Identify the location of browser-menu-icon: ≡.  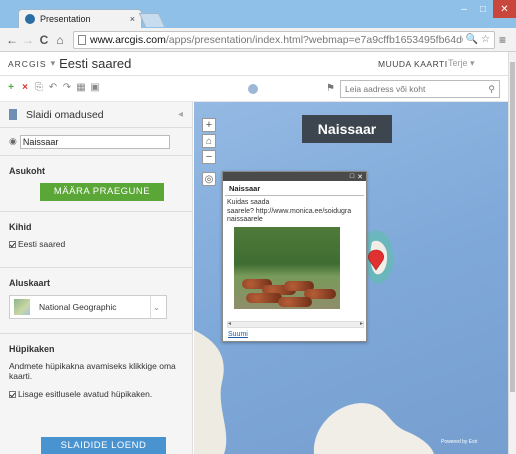
(505, 40).